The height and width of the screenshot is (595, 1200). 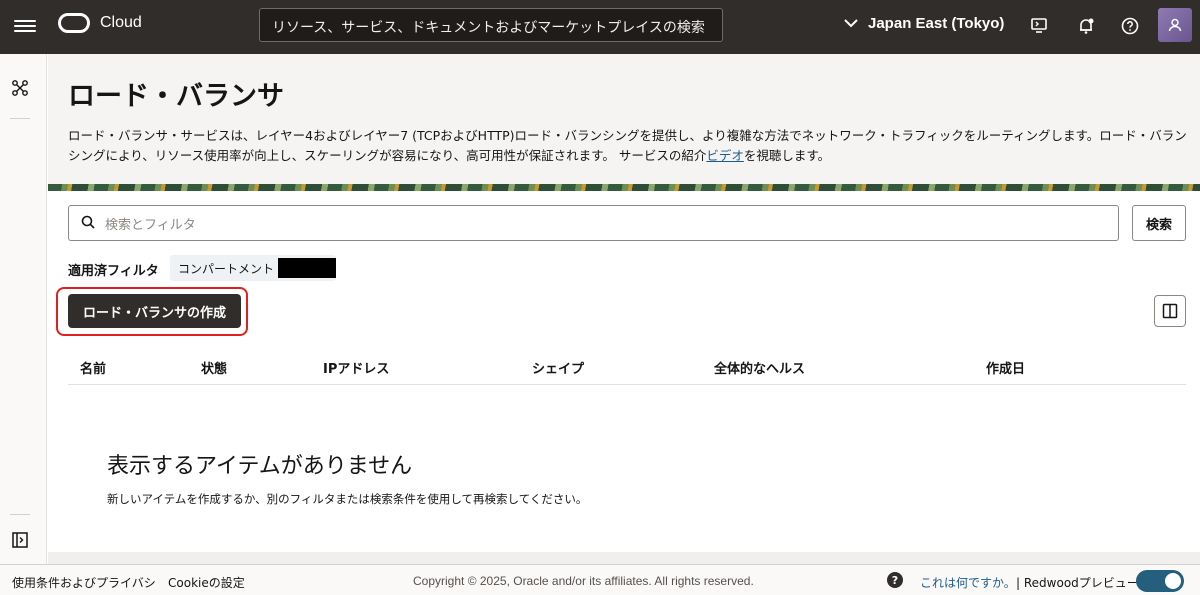 I want to click on oracle-logo-icon, so click(x=74, y=23).